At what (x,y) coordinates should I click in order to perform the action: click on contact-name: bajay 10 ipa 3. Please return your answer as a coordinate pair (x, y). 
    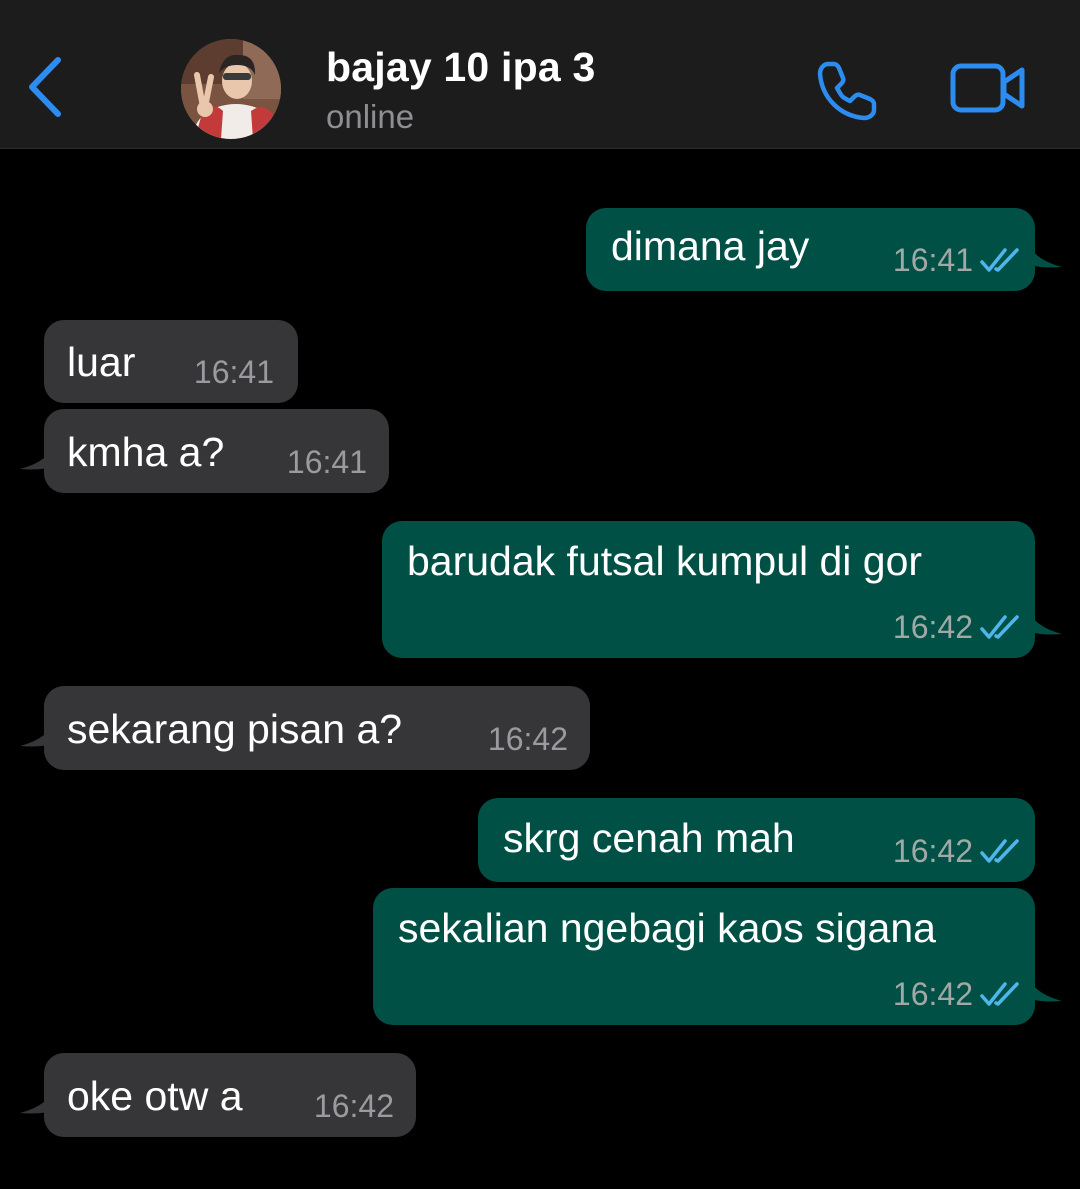
    Looking at the image, I should click on (460, 67).